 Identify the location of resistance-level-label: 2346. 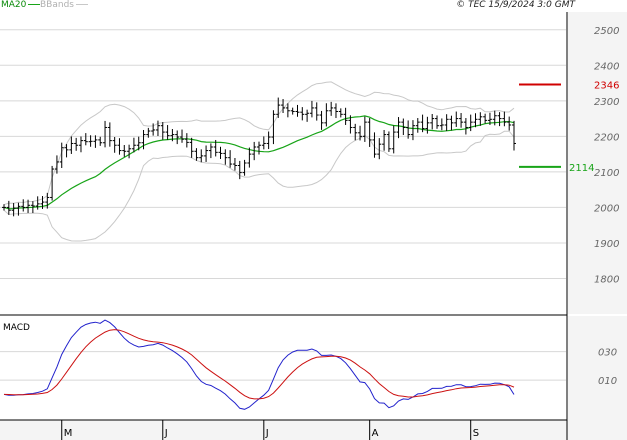
(606, 85).